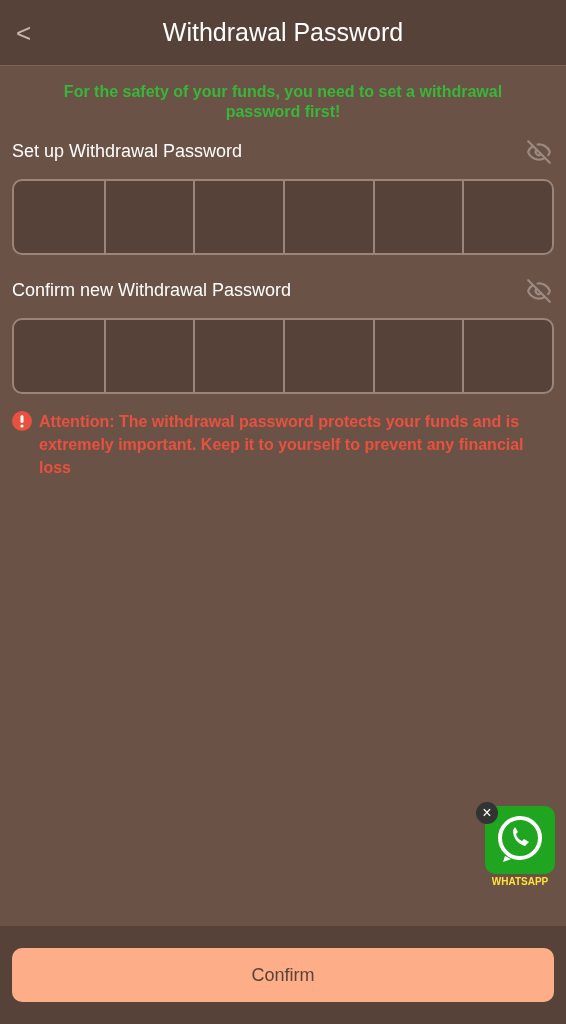 This screenshot has height=1024, width=566. Describe the element at coordinates (152, 290) in the screenshot. I see `field-label: Confirm new Withdrawal Password` at that location.